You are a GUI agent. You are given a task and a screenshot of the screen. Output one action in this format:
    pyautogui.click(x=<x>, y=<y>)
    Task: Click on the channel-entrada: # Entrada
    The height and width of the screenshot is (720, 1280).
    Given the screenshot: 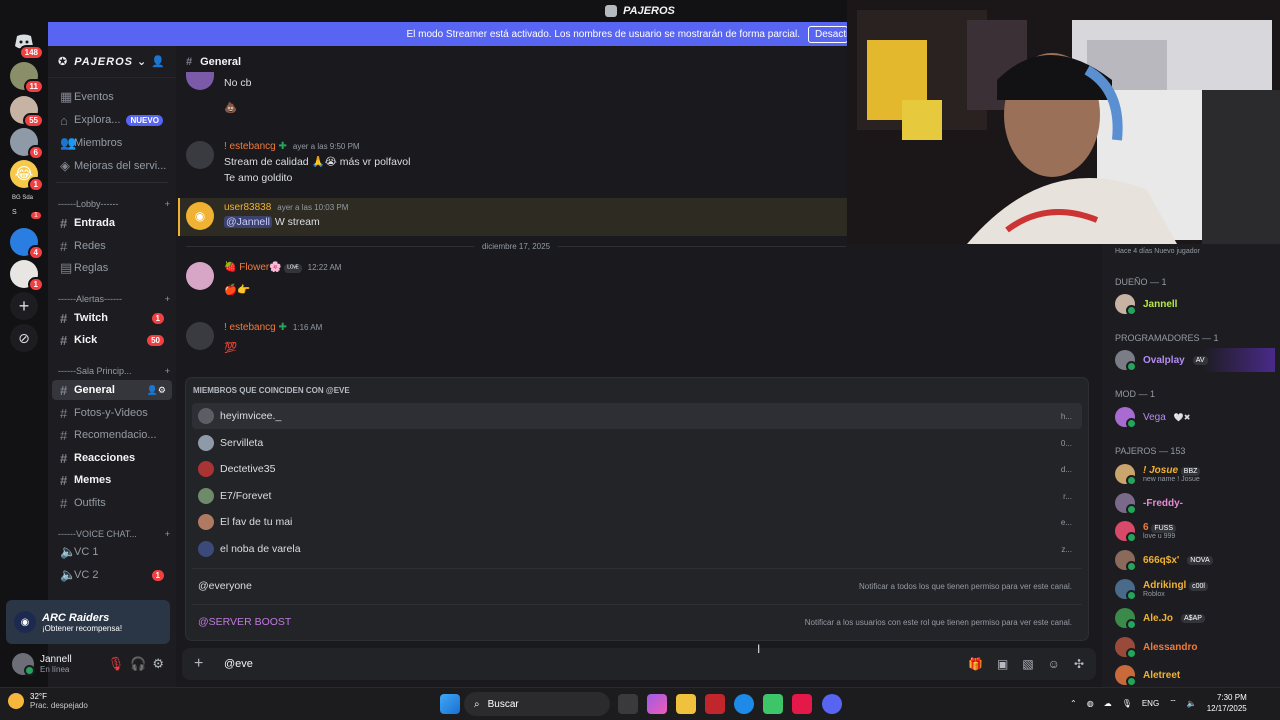 What is the action you would take?
    pyautogui.click(x=112, y=223)
    